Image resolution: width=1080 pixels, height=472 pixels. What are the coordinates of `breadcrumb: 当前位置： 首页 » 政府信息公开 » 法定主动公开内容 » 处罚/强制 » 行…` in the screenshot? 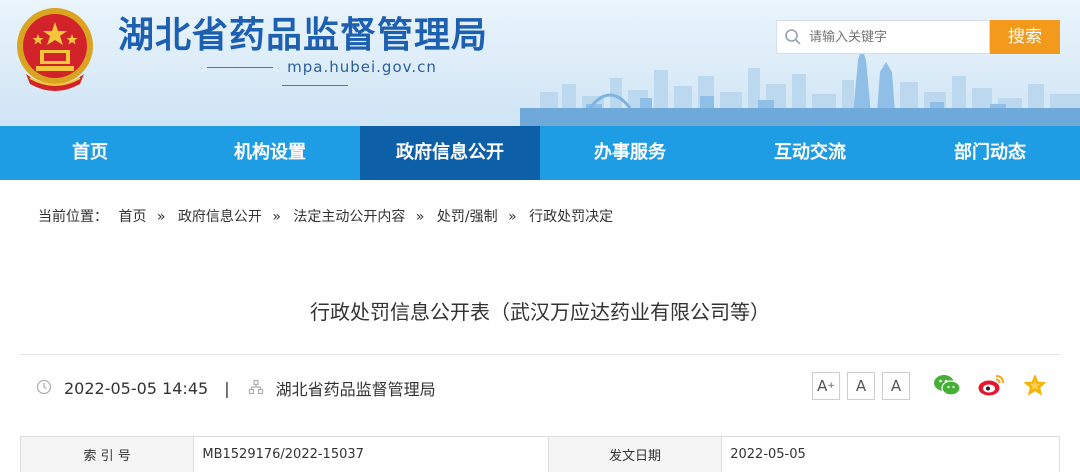 It's located at (328, 216).